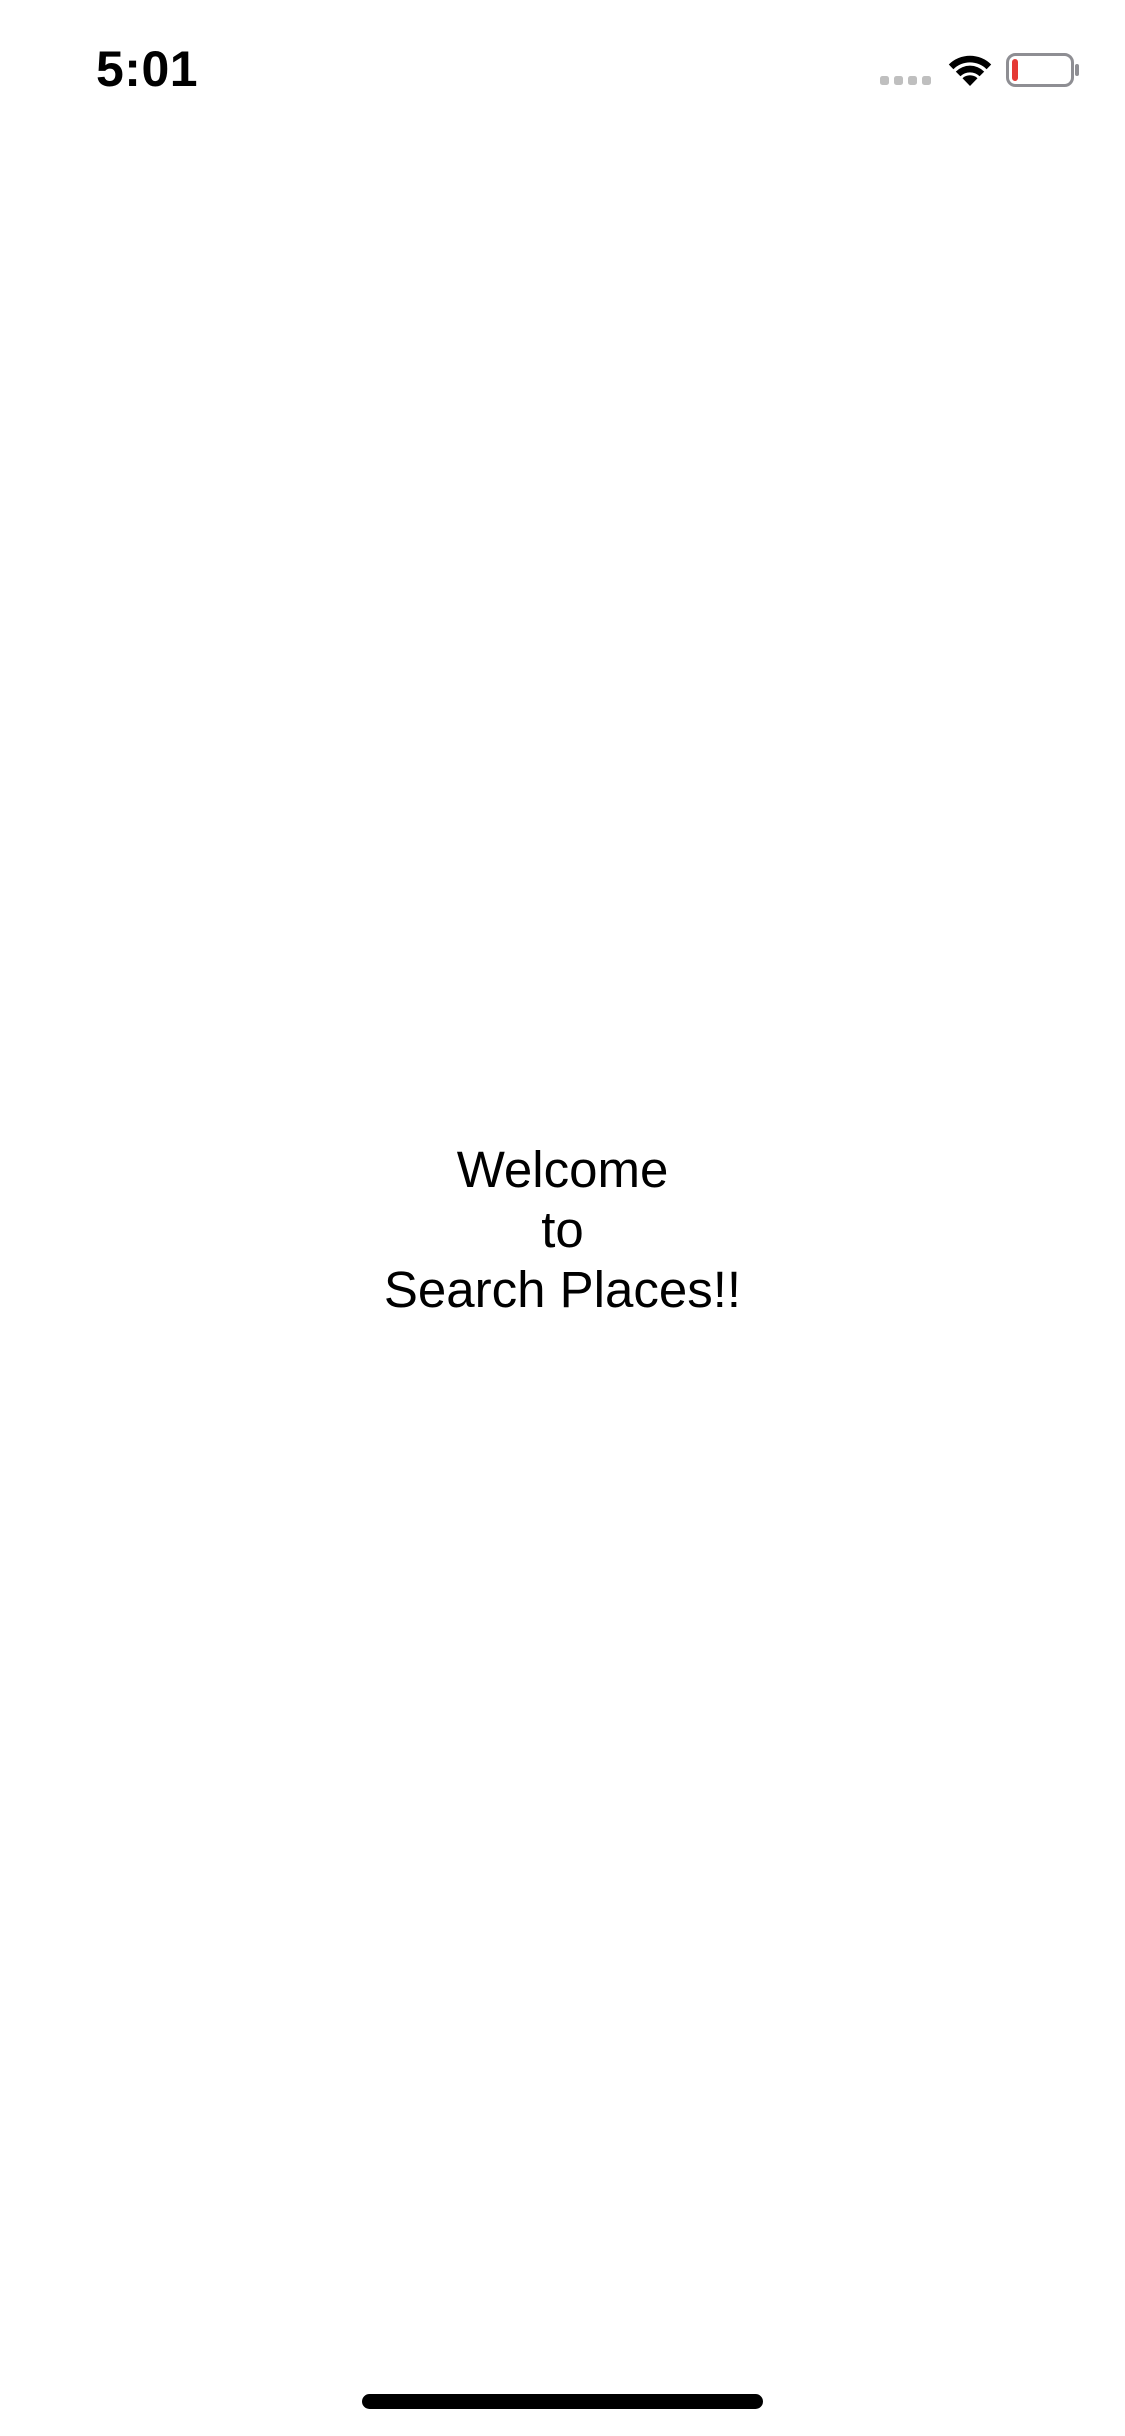 The height and width of the screenshot is (2436, 1125). I want to click on home-indicator, so click(562, 2401).